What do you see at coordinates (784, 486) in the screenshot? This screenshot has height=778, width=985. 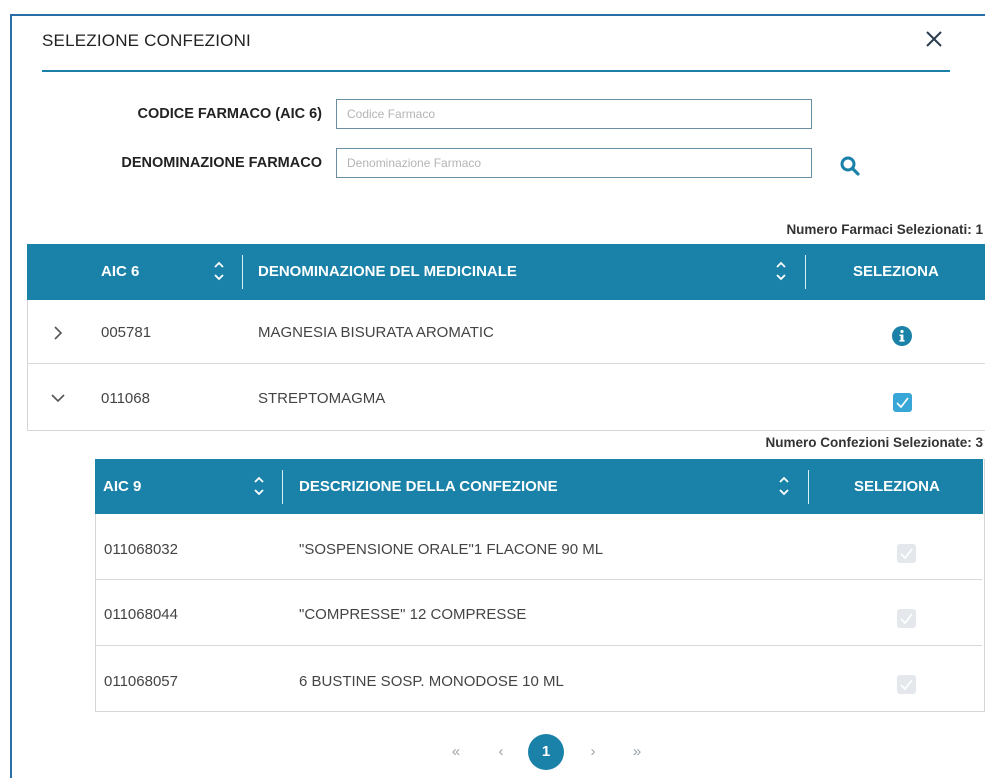 I see `sort-descrizione-icon` at bounding box center [784, 486].